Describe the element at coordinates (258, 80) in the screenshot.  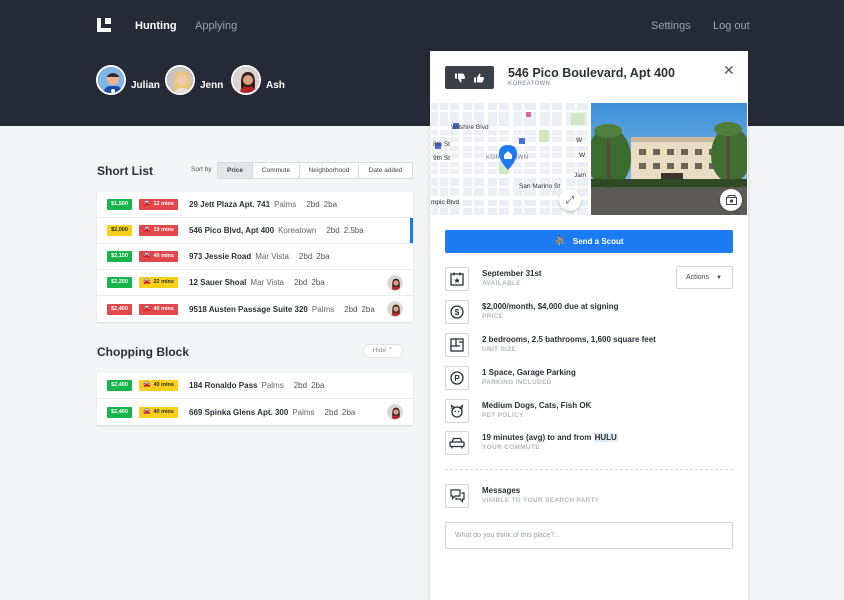
I see `party-member-ash: Ash` at that location.